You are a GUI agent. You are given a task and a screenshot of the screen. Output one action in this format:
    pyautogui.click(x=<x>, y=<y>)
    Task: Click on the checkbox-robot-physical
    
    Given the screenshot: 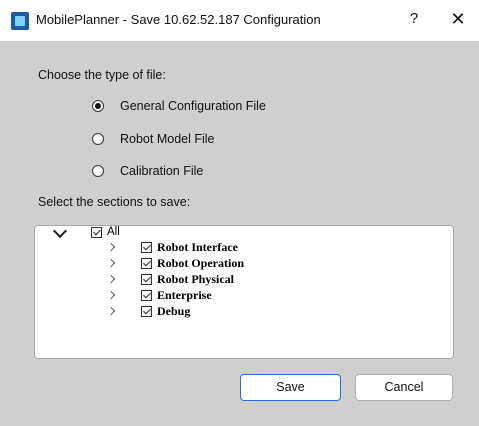 What is the action you would take?
    pyautogui.click(x=146, y=279)
    